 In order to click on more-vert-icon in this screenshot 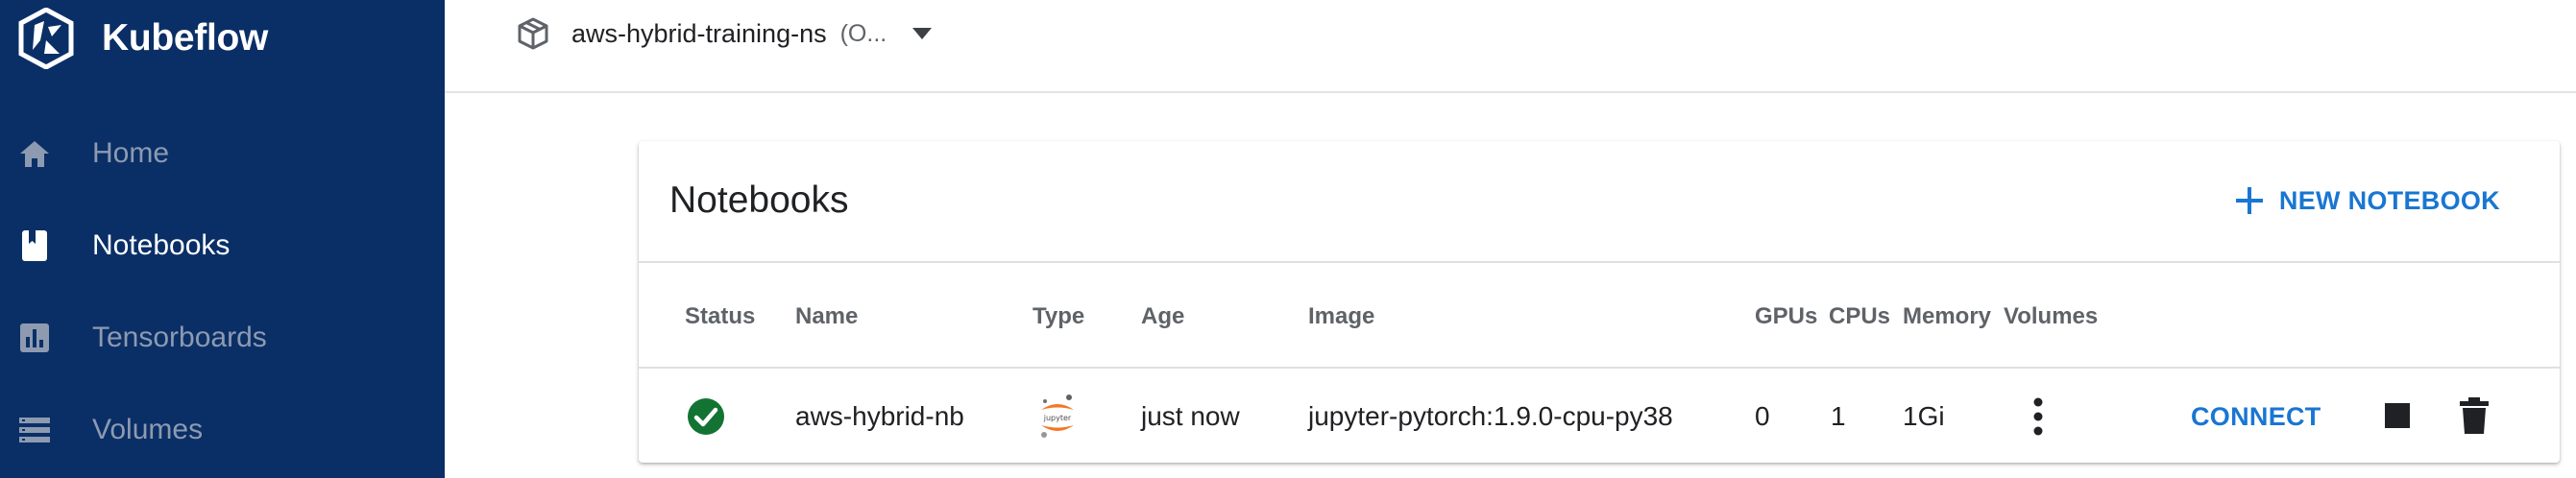, I will do `click(2038, 416)`.